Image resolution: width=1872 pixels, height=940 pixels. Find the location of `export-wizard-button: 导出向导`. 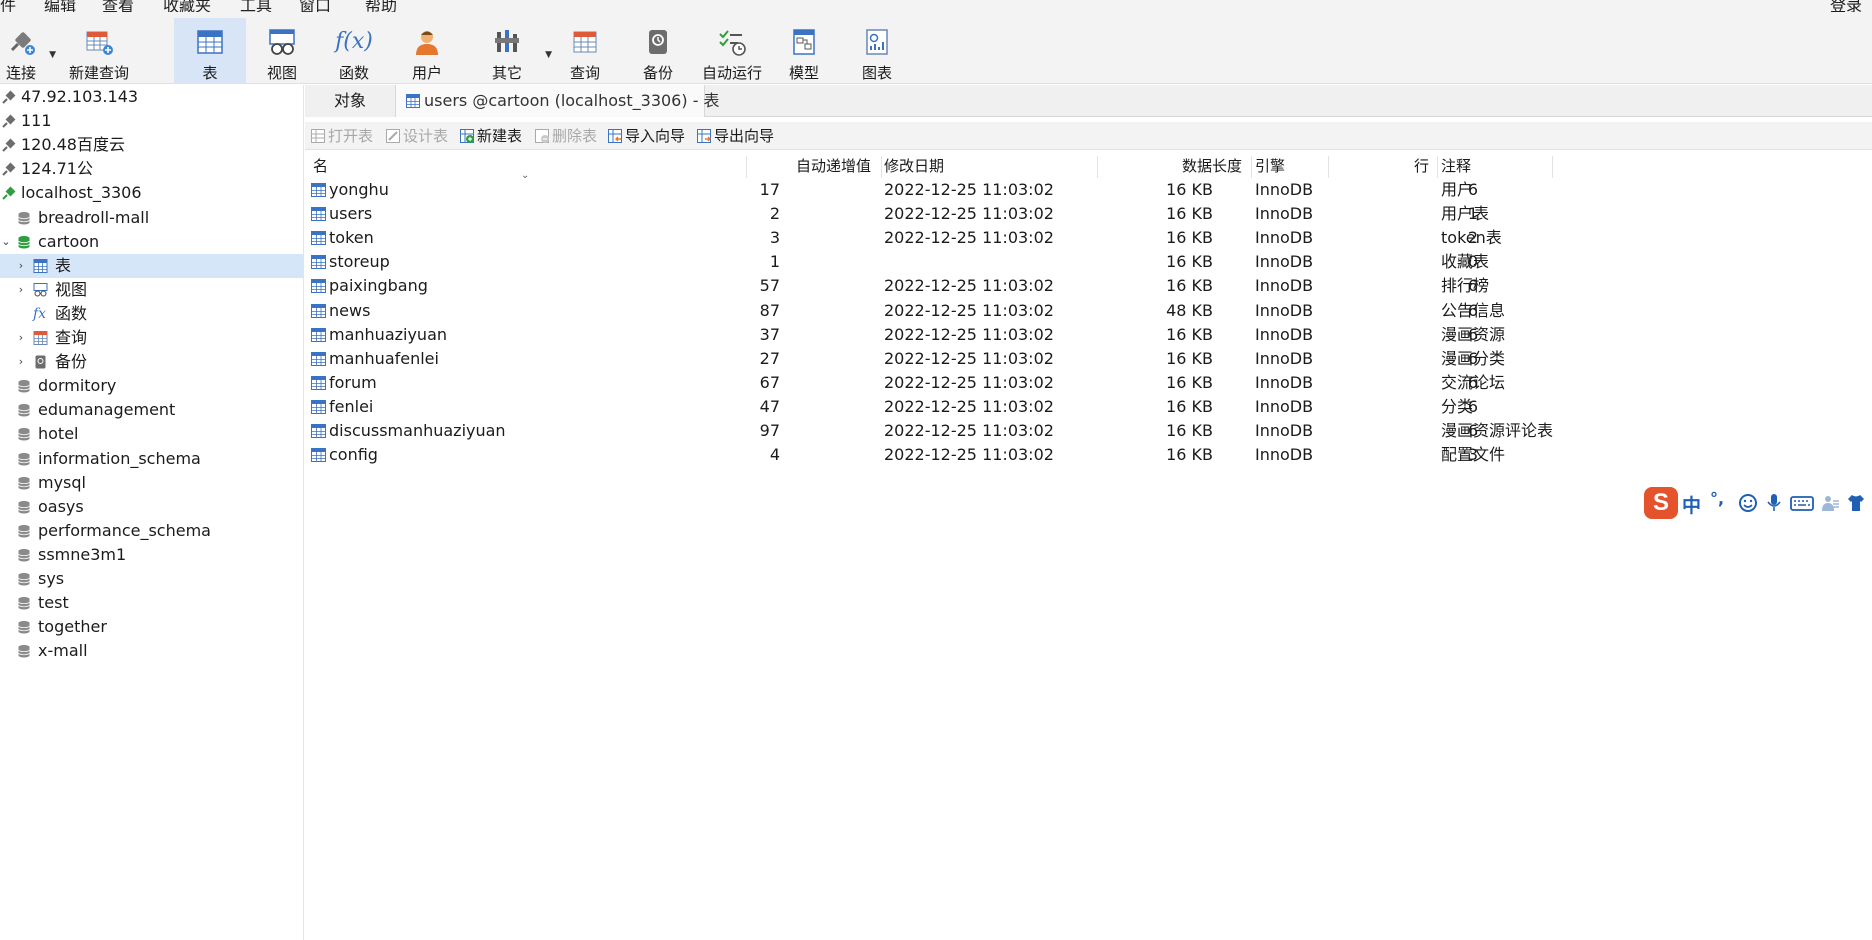

export-wizard-button: 导出向导 is located at coordinates (735, 136).